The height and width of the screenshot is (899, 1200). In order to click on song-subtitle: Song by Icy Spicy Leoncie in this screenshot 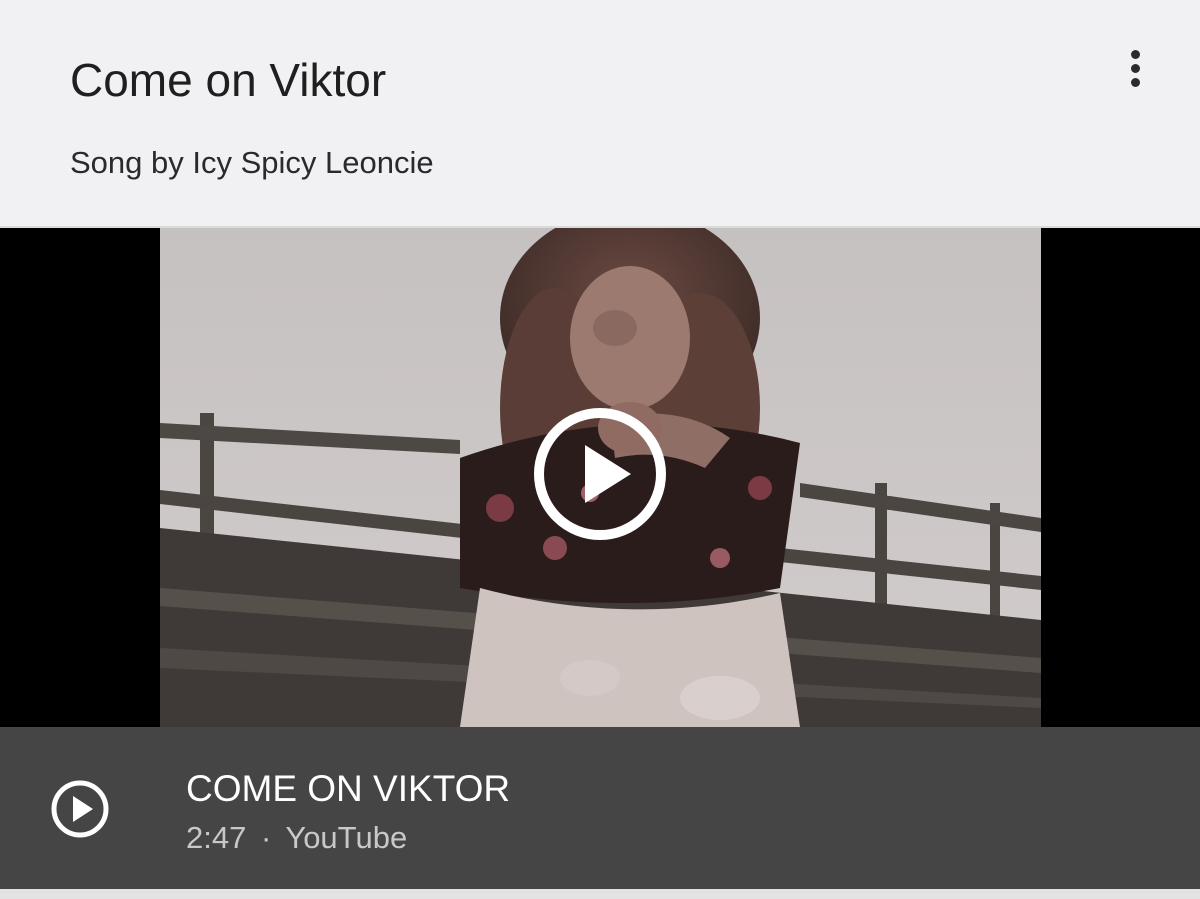, I will do `click(252, 162)`.